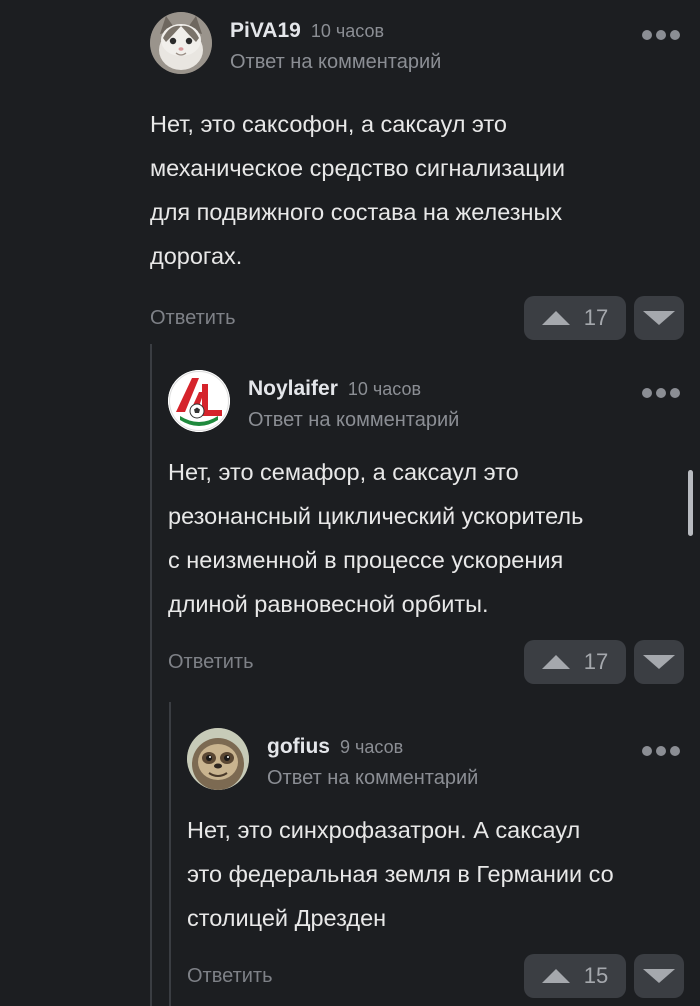  I want to click on author-name: gofius, so click(298, 747).